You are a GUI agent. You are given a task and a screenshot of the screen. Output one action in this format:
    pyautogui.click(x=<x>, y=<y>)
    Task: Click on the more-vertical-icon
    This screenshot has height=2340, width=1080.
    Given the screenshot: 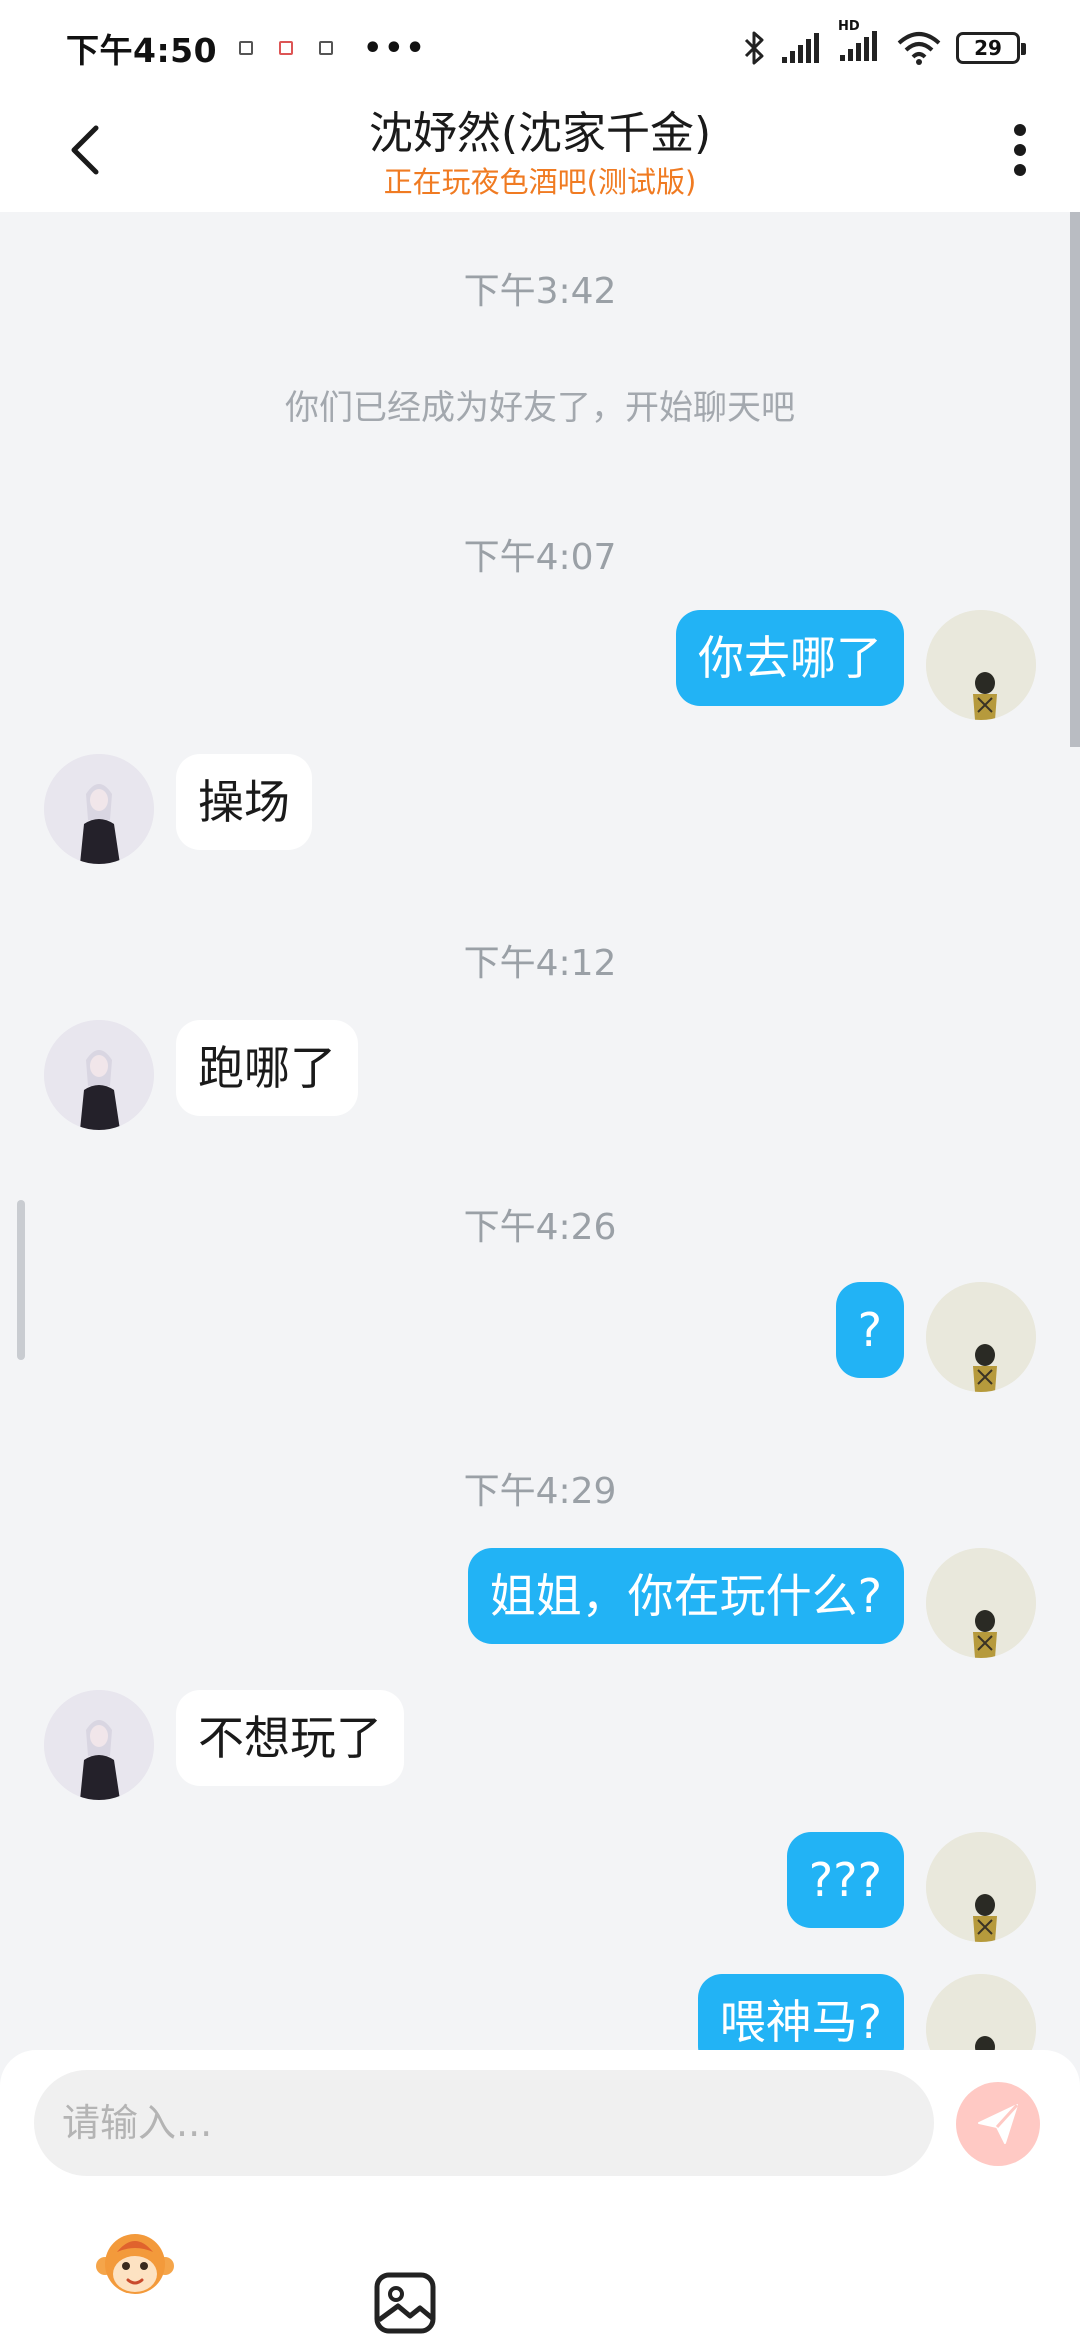 What is the action you would take?
    pyautogui.click(x=1020, y=150)
    